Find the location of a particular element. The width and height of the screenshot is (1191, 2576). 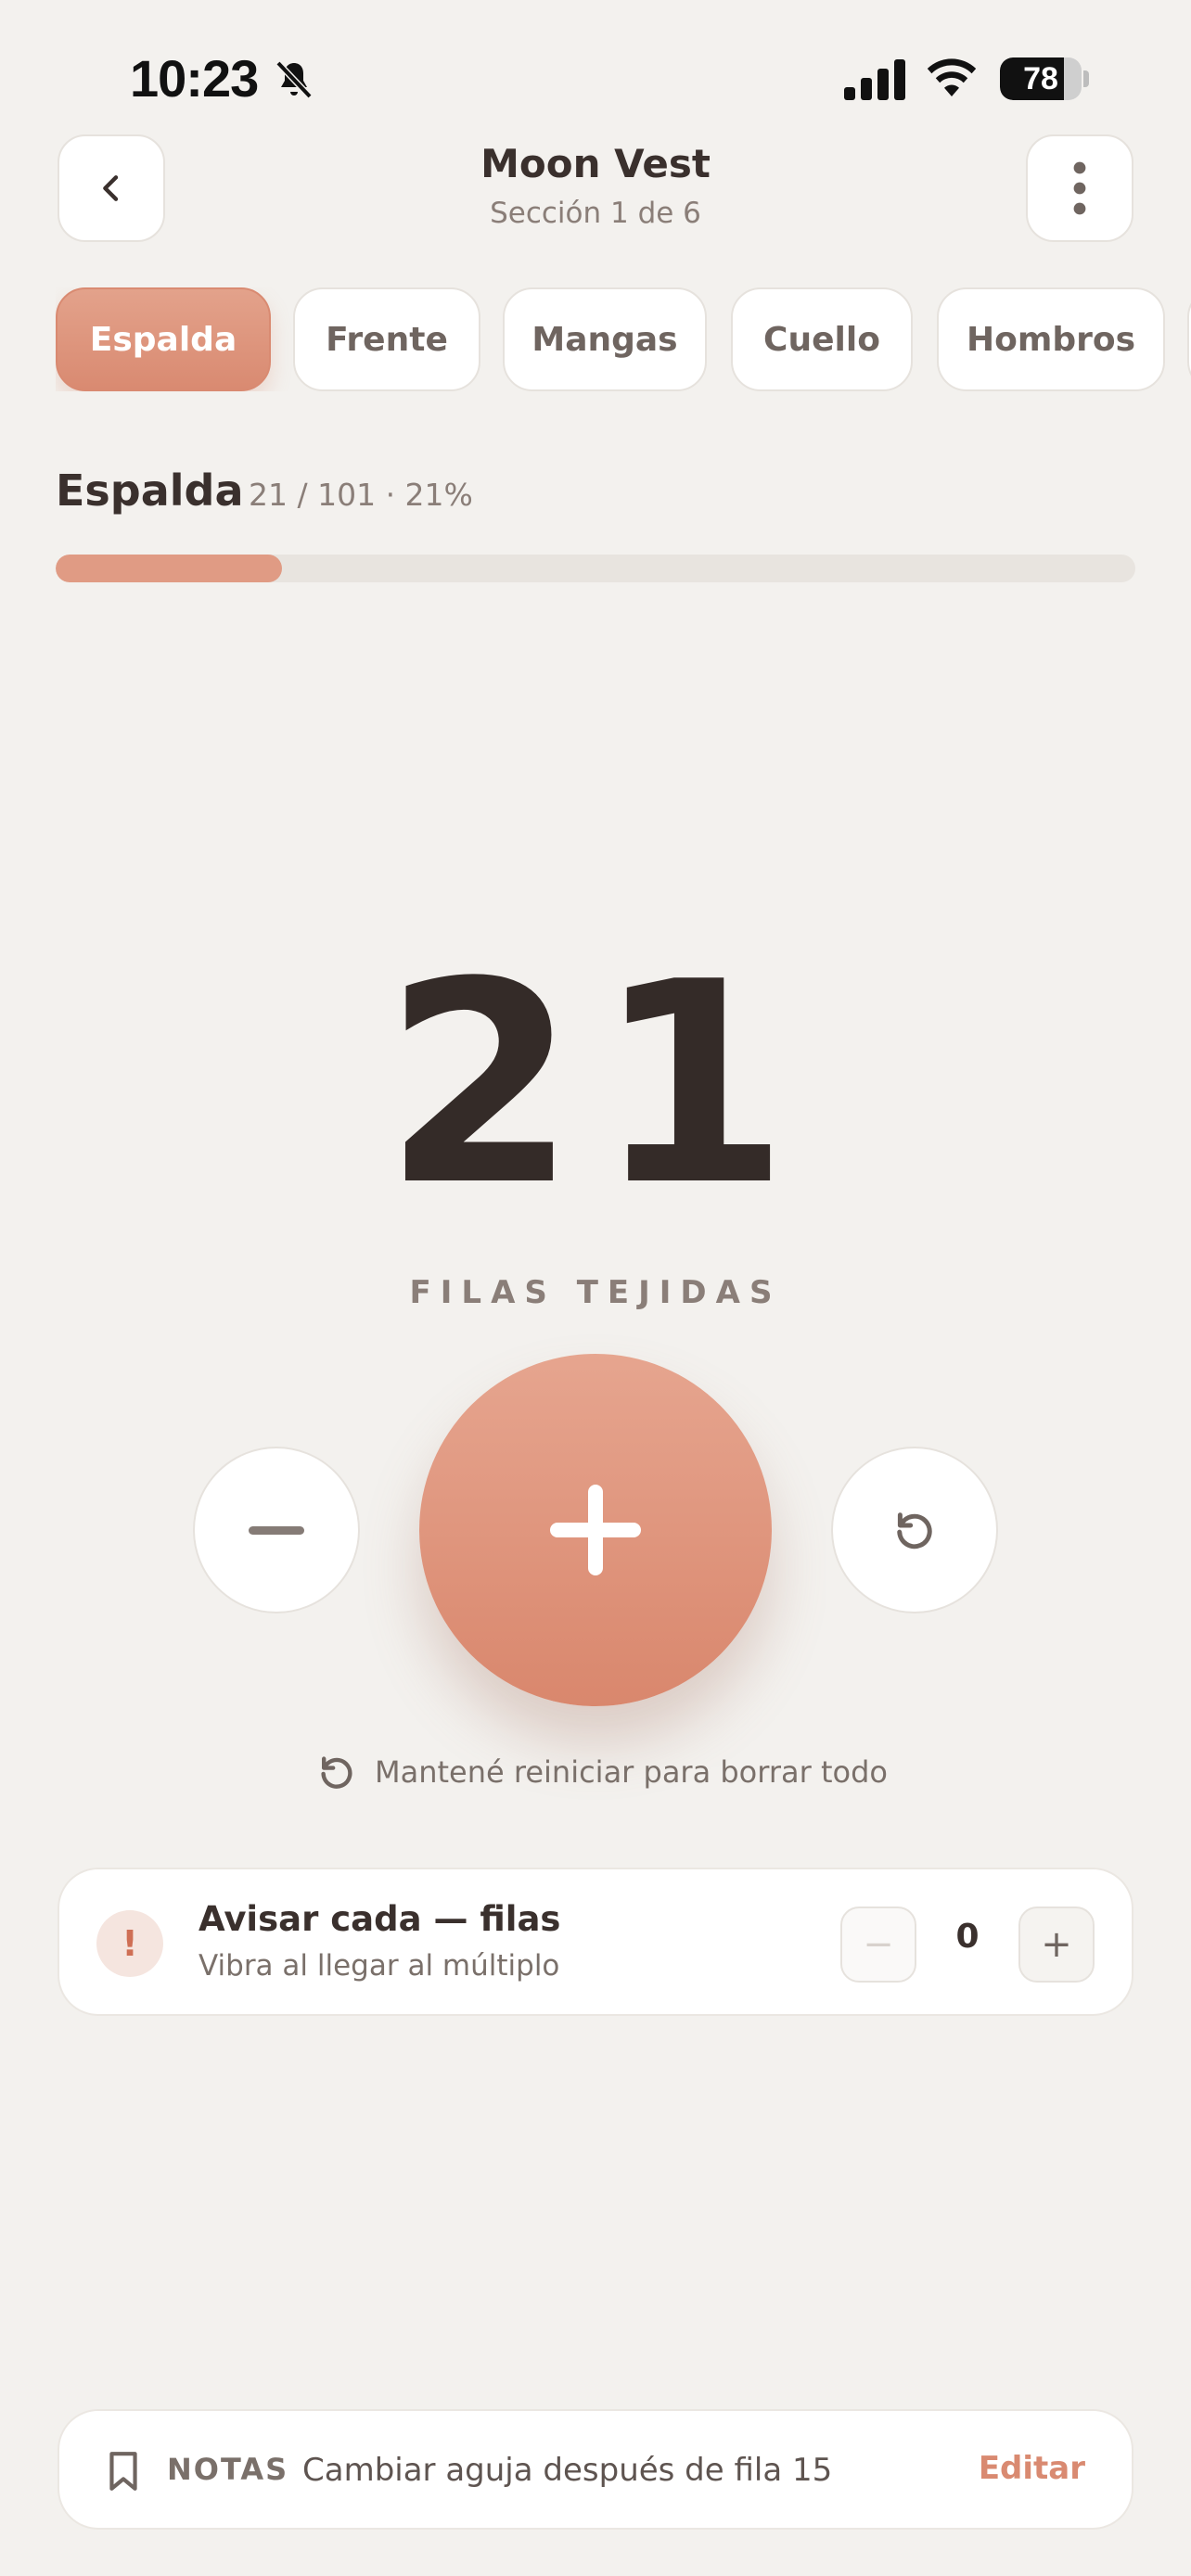

battery-tip is located at coordinates (1086, 79).